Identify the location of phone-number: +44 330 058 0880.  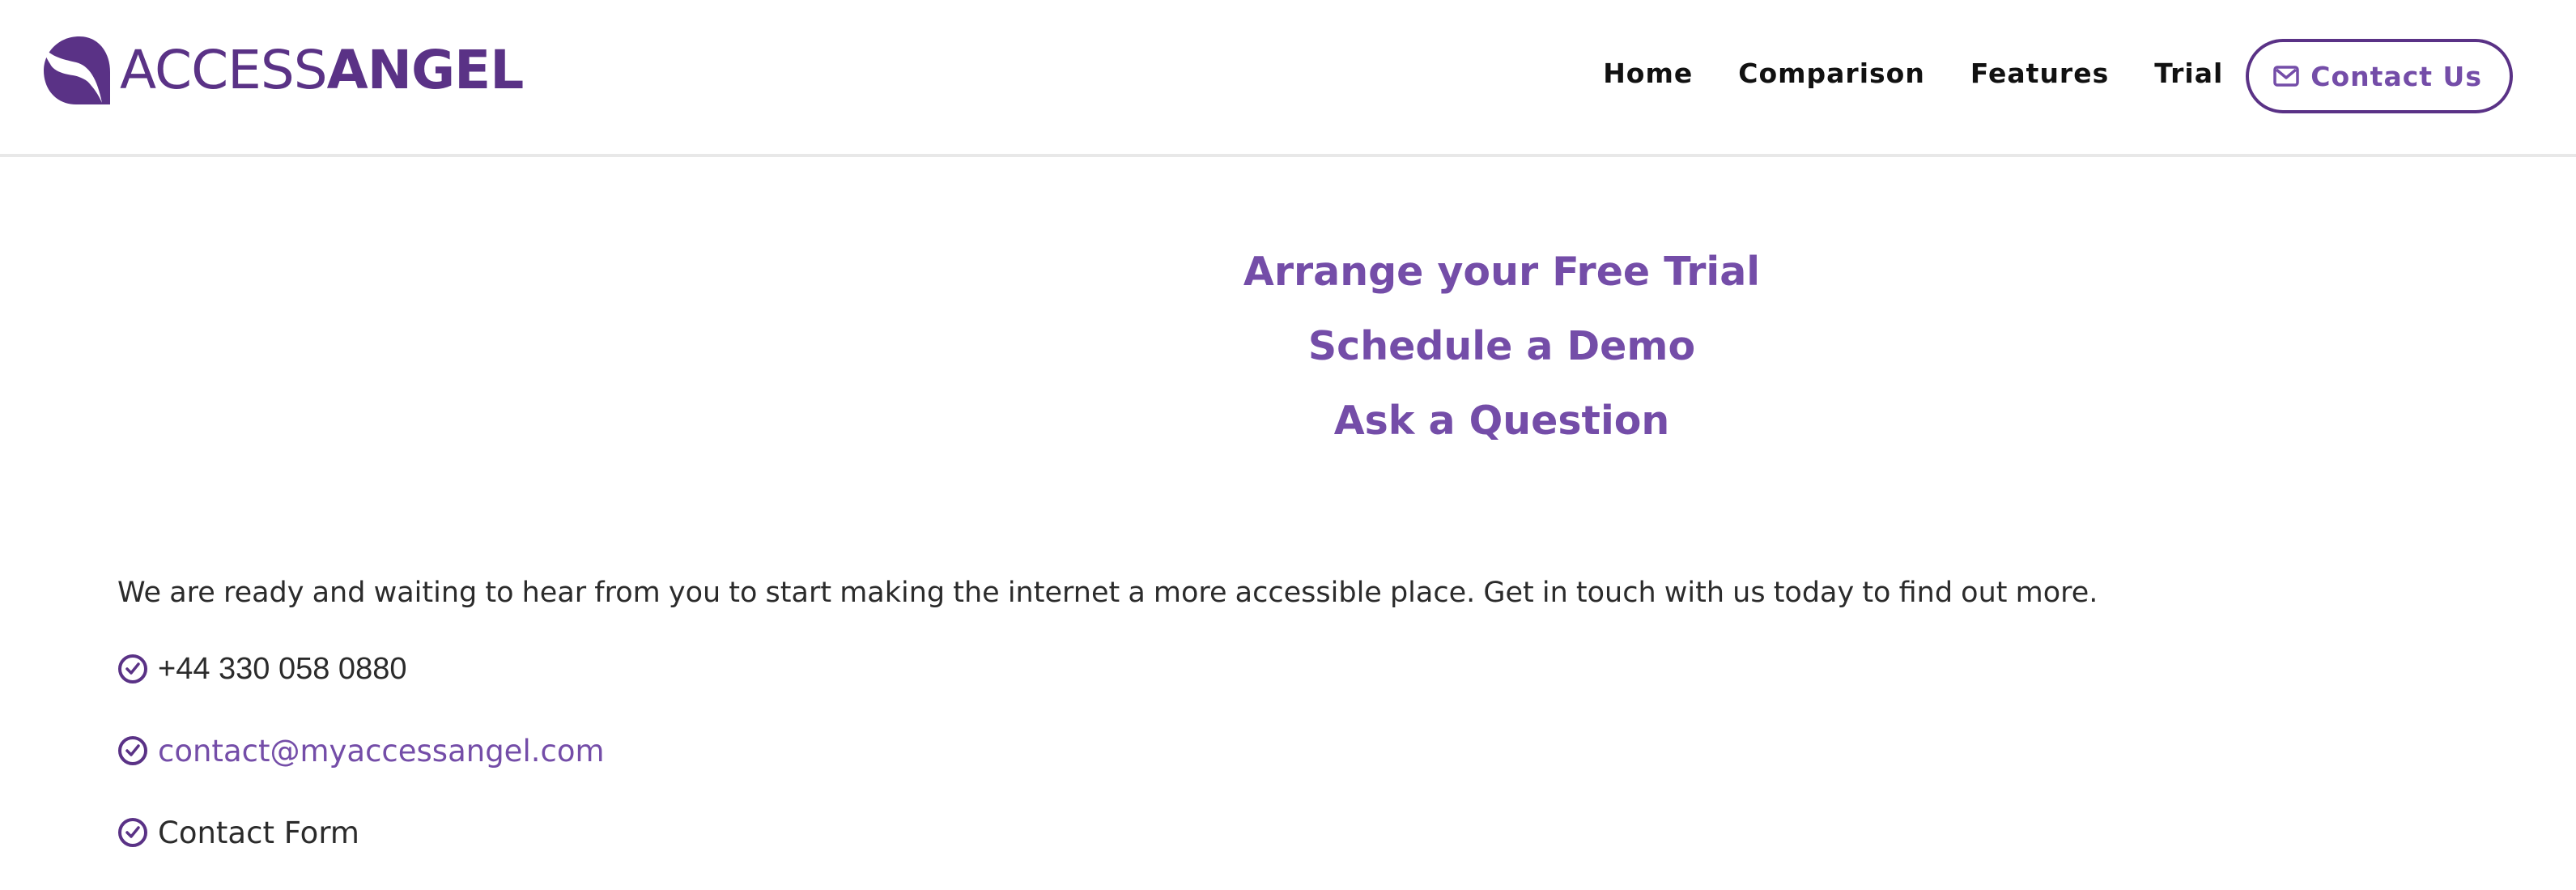
(282, 668).